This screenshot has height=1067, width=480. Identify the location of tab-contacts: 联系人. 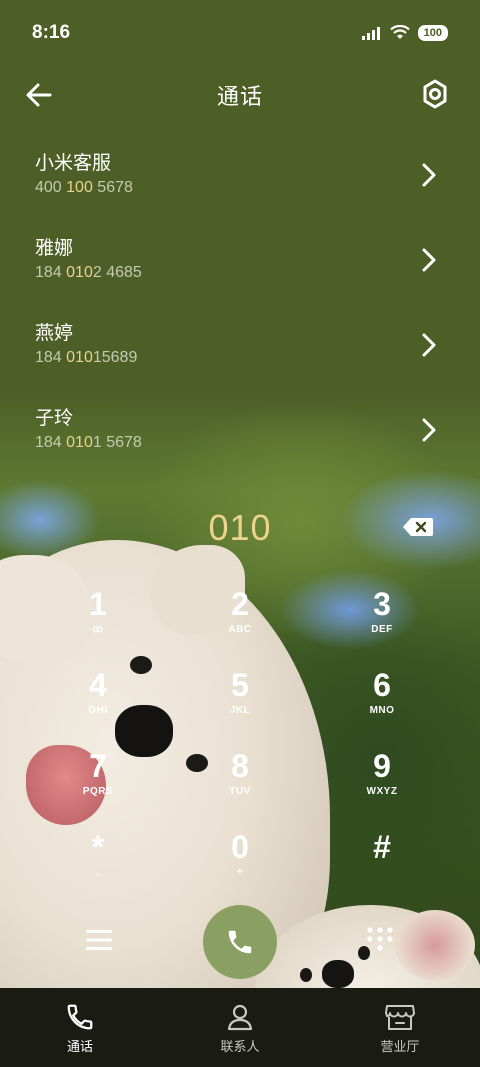
(240, 1027).